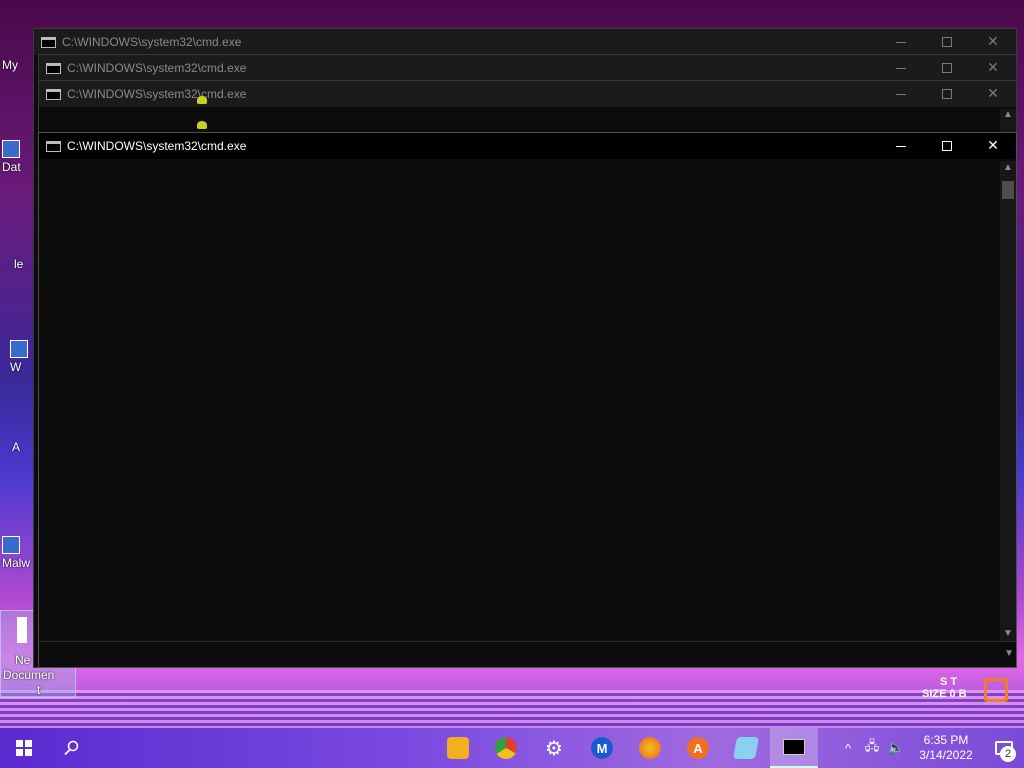 This screenshot has height=768, width=1024. I want to click on desktop-icon-label: Malw, so click(16, 563).